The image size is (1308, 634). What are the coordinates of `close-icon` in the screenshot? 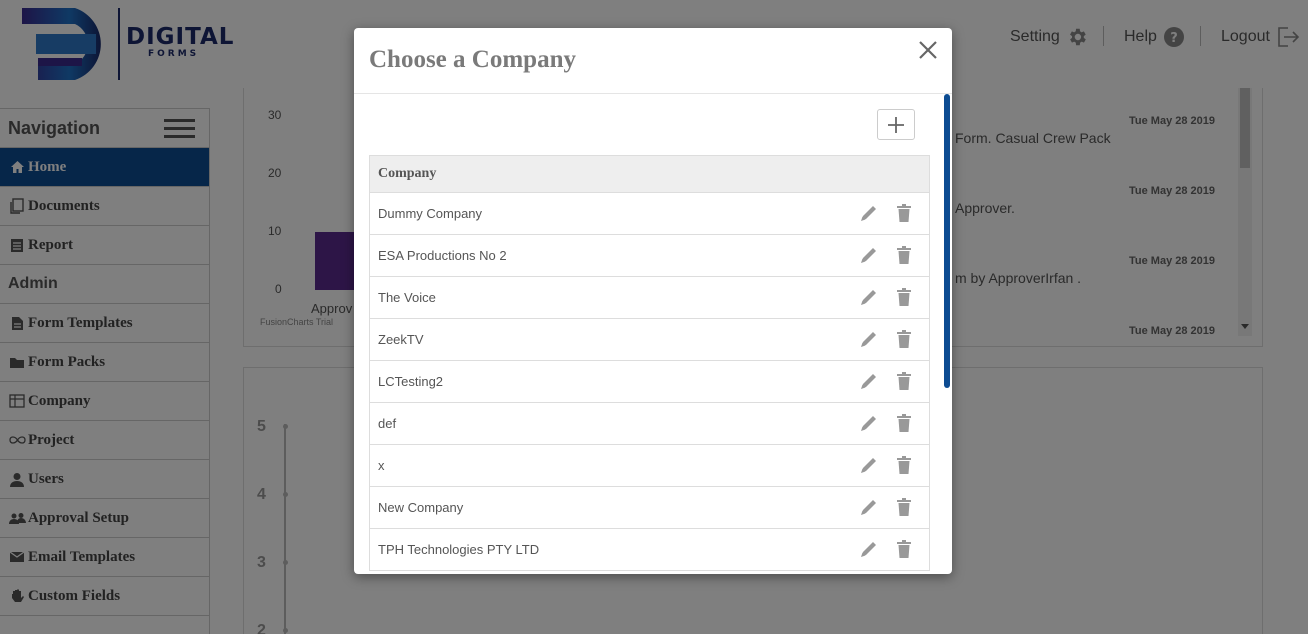 It's located at (928, 50).